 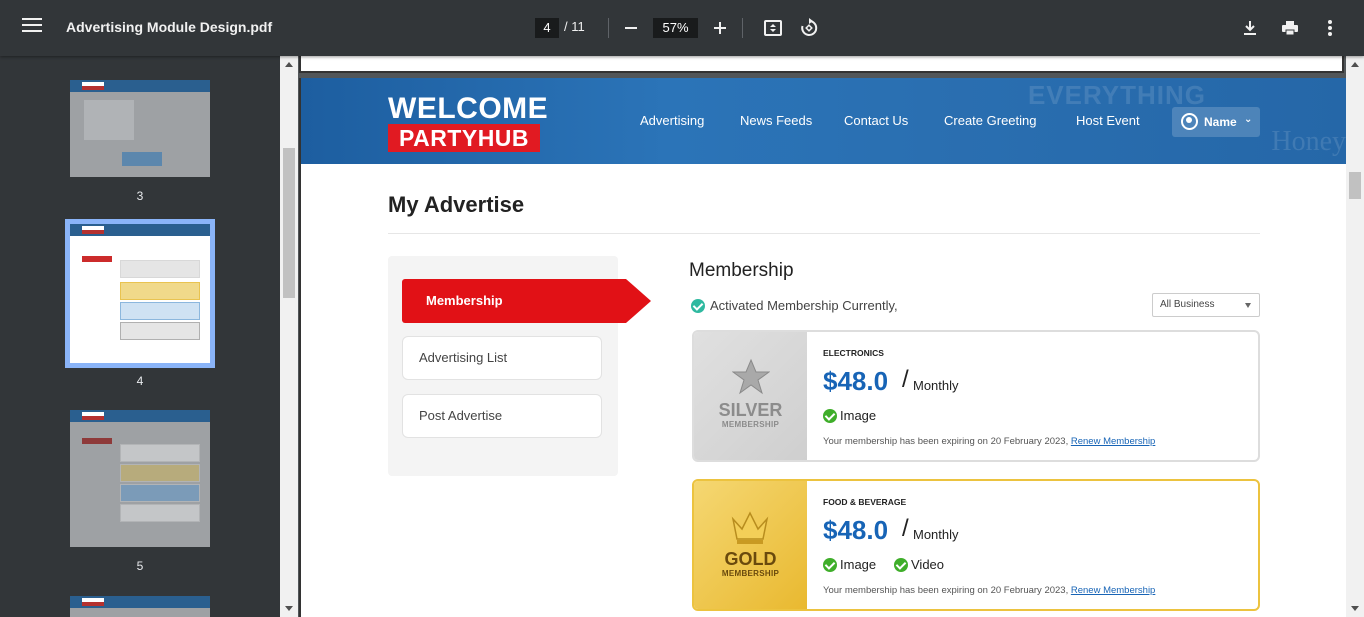 What do you see at coordinates (928, 564) in the screenshot?
I see `feature-video: Video` at bounding box center [928, 564].